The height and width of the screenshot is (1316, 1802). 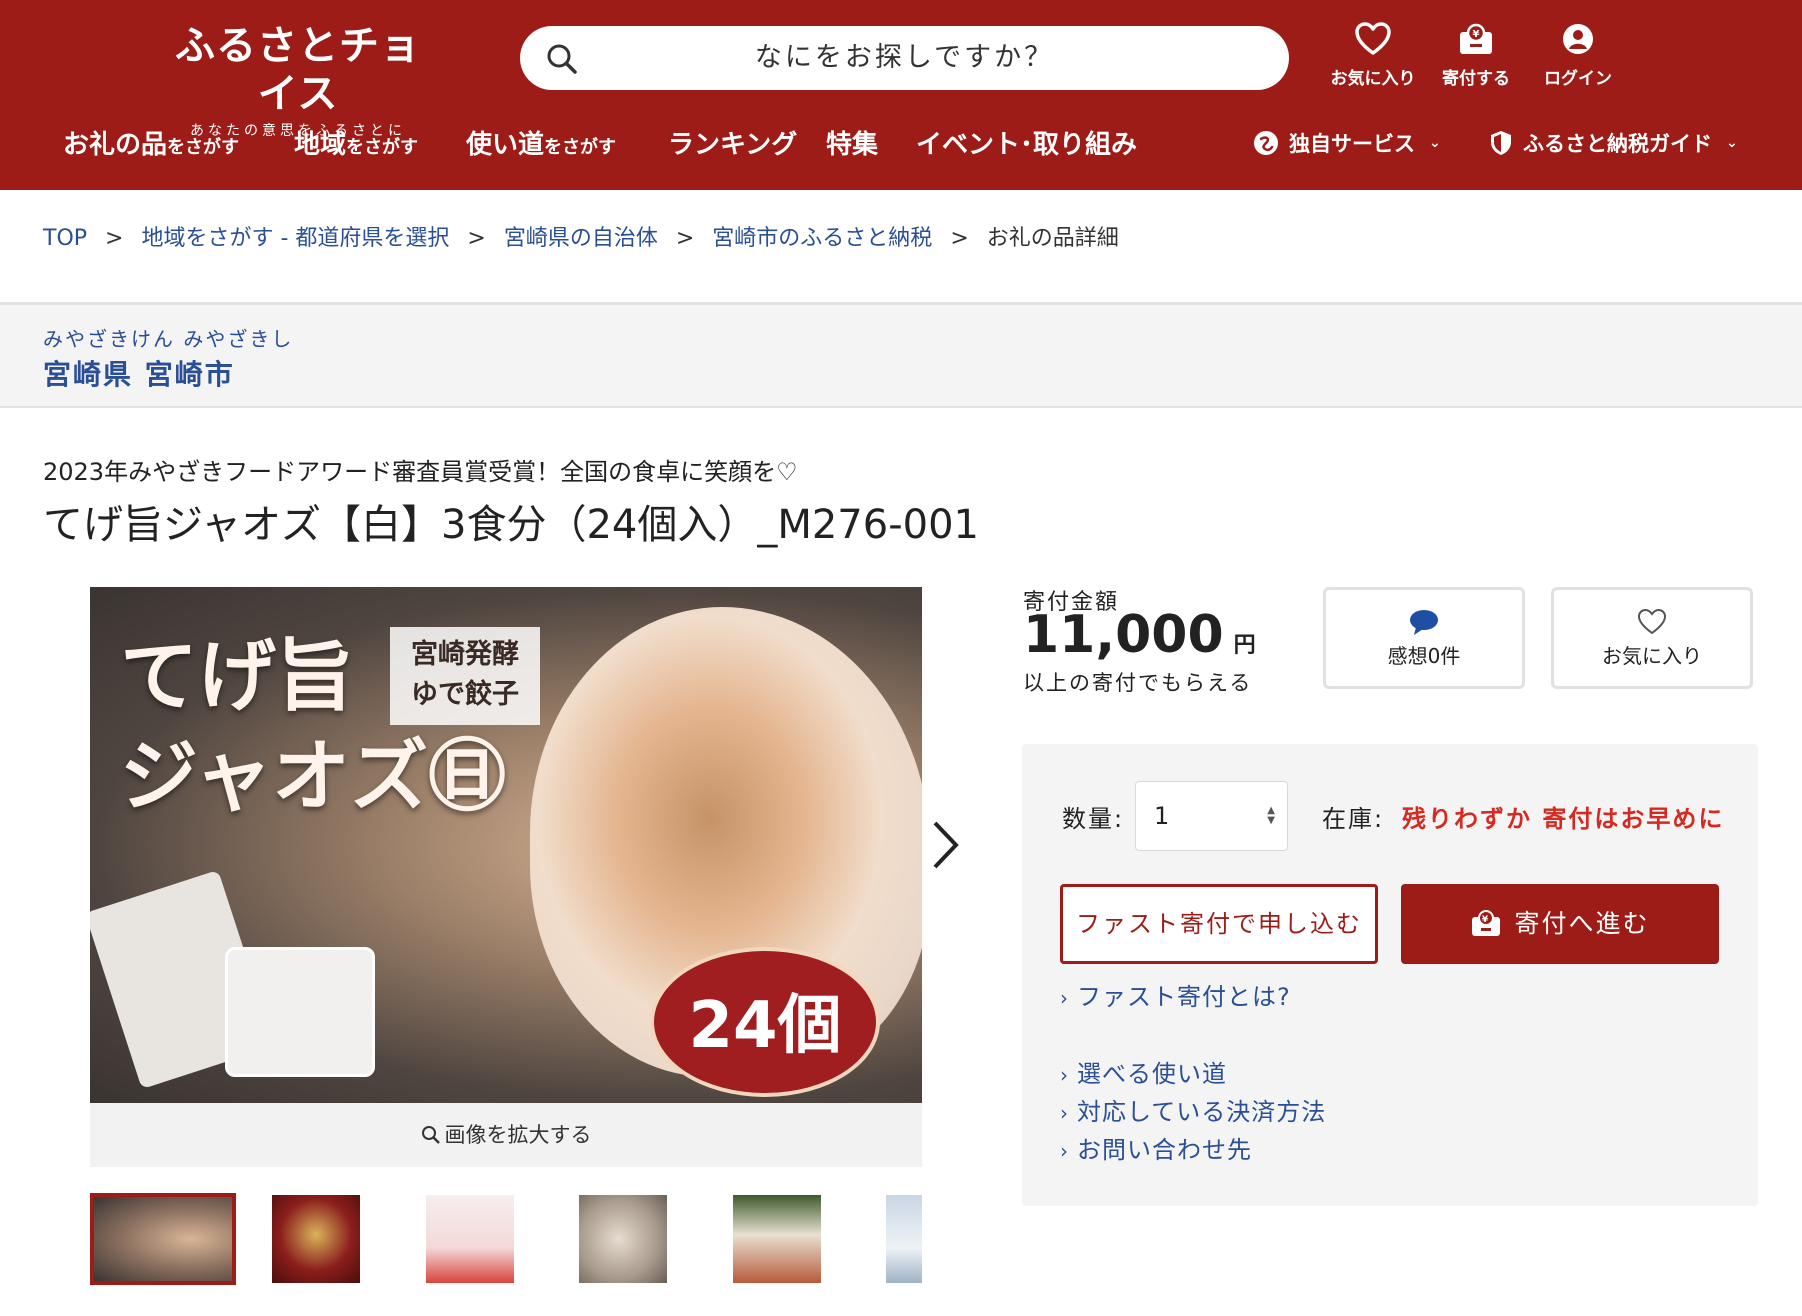 What do you see at coordinates (1244, 645) in the screenshot?
I see `currency-label: 円` at bounding box center [1244, 645].